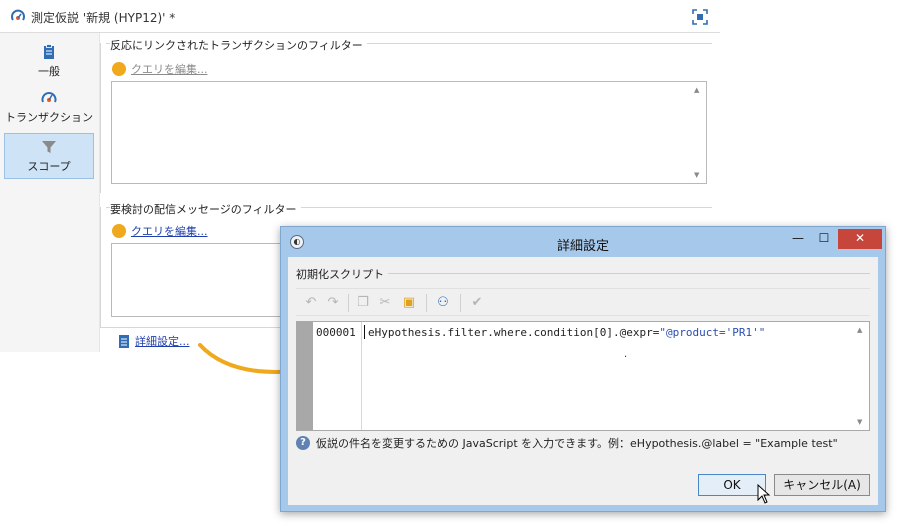  Describe the element at coordinates (764, 494) in the screenshot. I see `mouse-pointer-icon` at that location.